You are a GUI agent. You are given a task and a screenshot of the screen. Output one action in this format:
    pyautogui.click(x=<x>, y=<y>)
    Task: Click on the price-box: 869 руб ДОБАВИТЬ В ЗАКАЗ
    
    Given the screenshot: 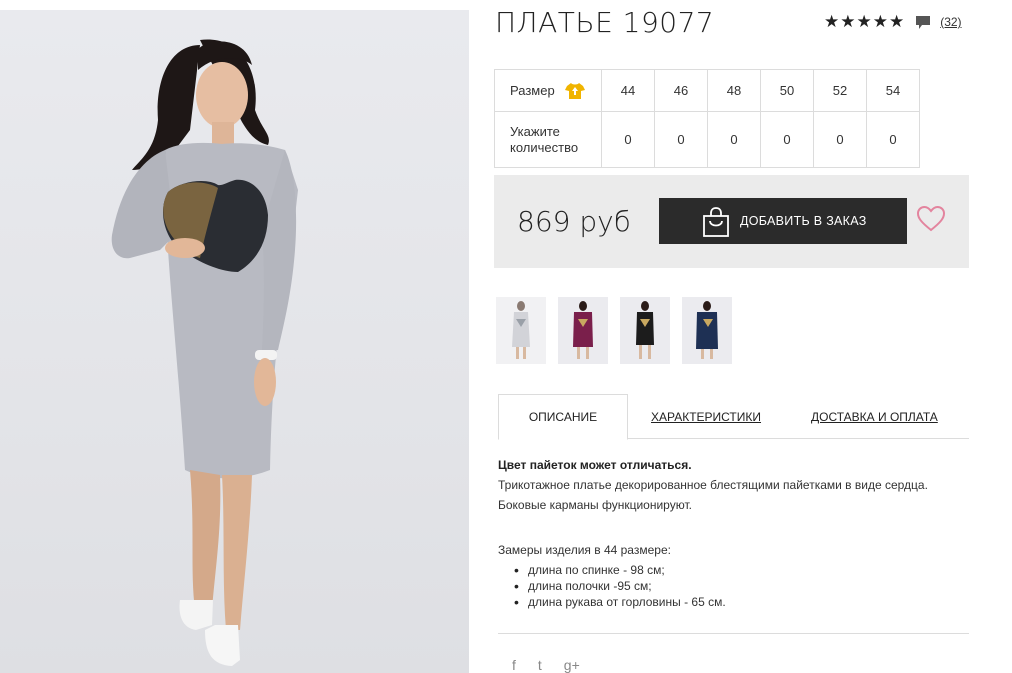 What is the action you would take?
    pyautogui.click(x=731, y=221)
    